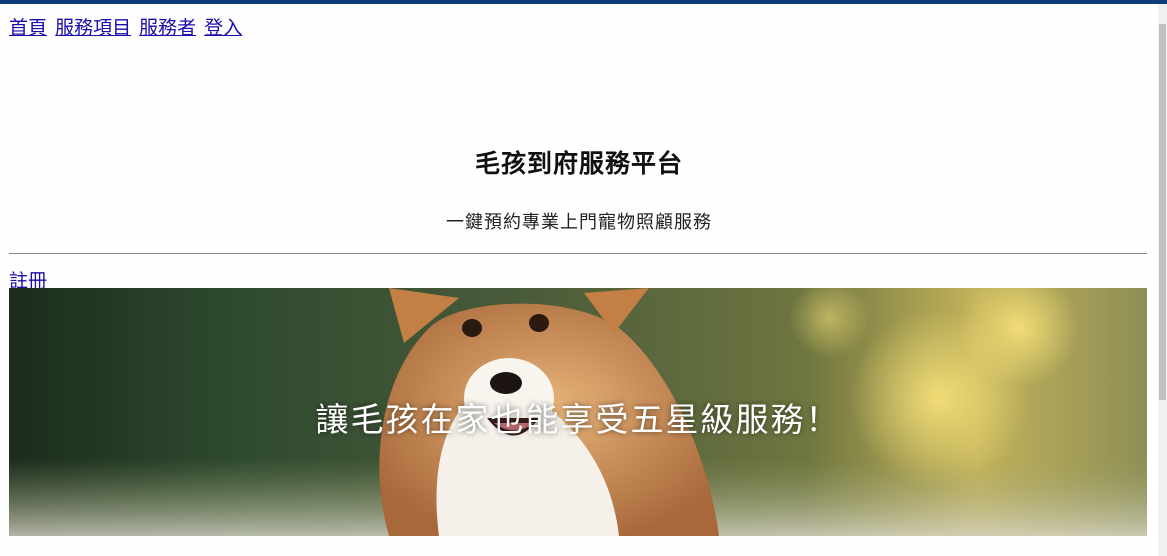  What do you see at coordinates (579, 222) in the screenshot?
I see `page-subtitle: 一鍵預約專業上門寵物照顧服務` at bounding box center [579, 222].